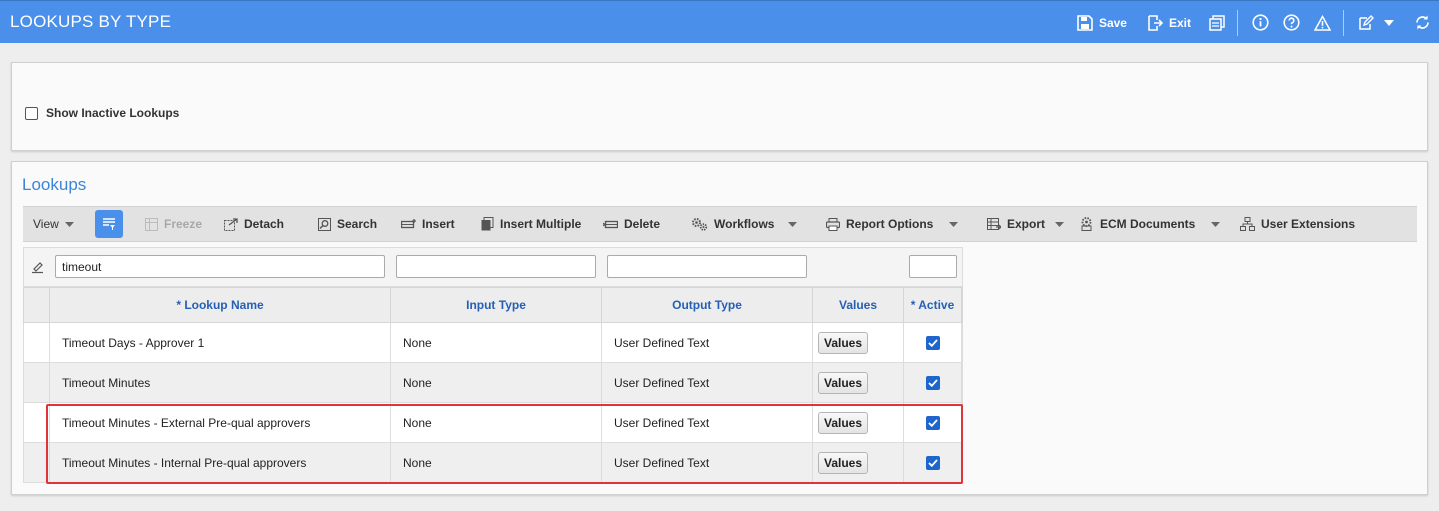 The image size is (1439, 511). What do you see at coordinates (541, 224) in the screenshot?
I see `insert-multiple-label: Insert Multiple` at bounding box center [541, 224].